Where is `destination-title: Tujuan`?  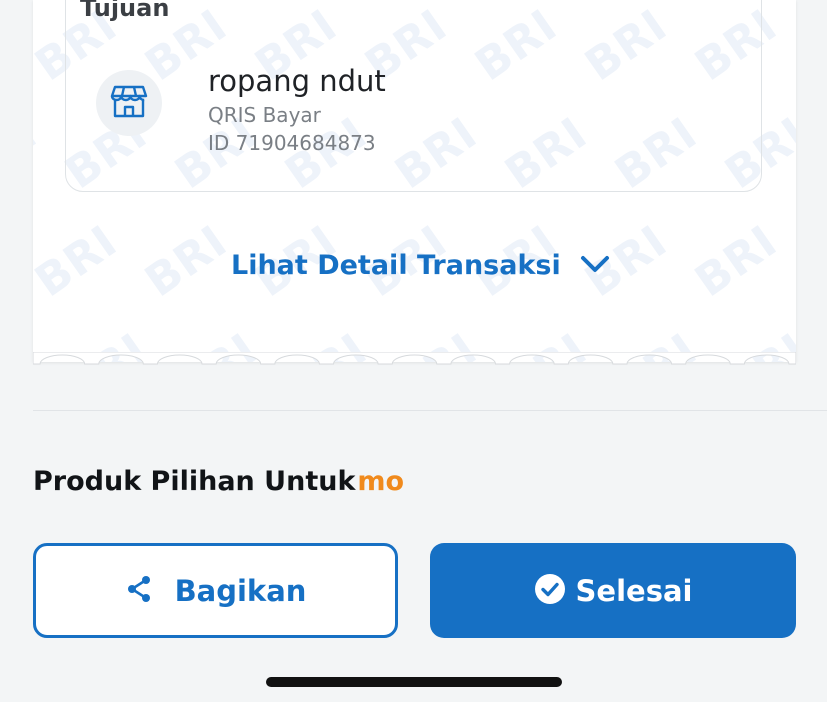
destination-title: Tujuan is located at coordinates (125, 11).